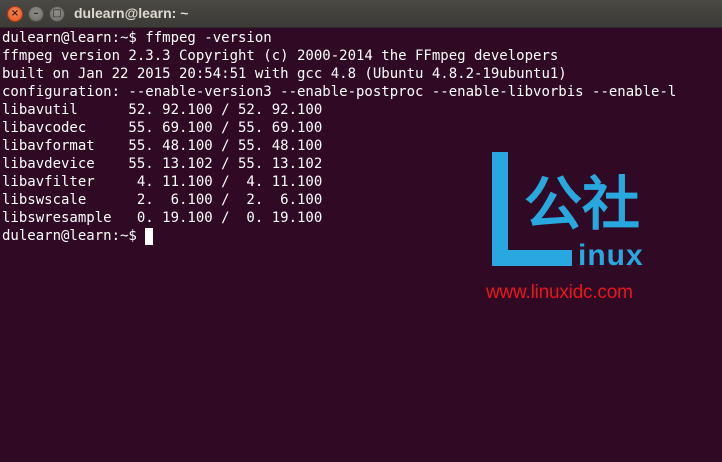  Describe the element at coordinates (582, 204) in the screenshot. I see `logo-chinese-chars: 公社` at that location.